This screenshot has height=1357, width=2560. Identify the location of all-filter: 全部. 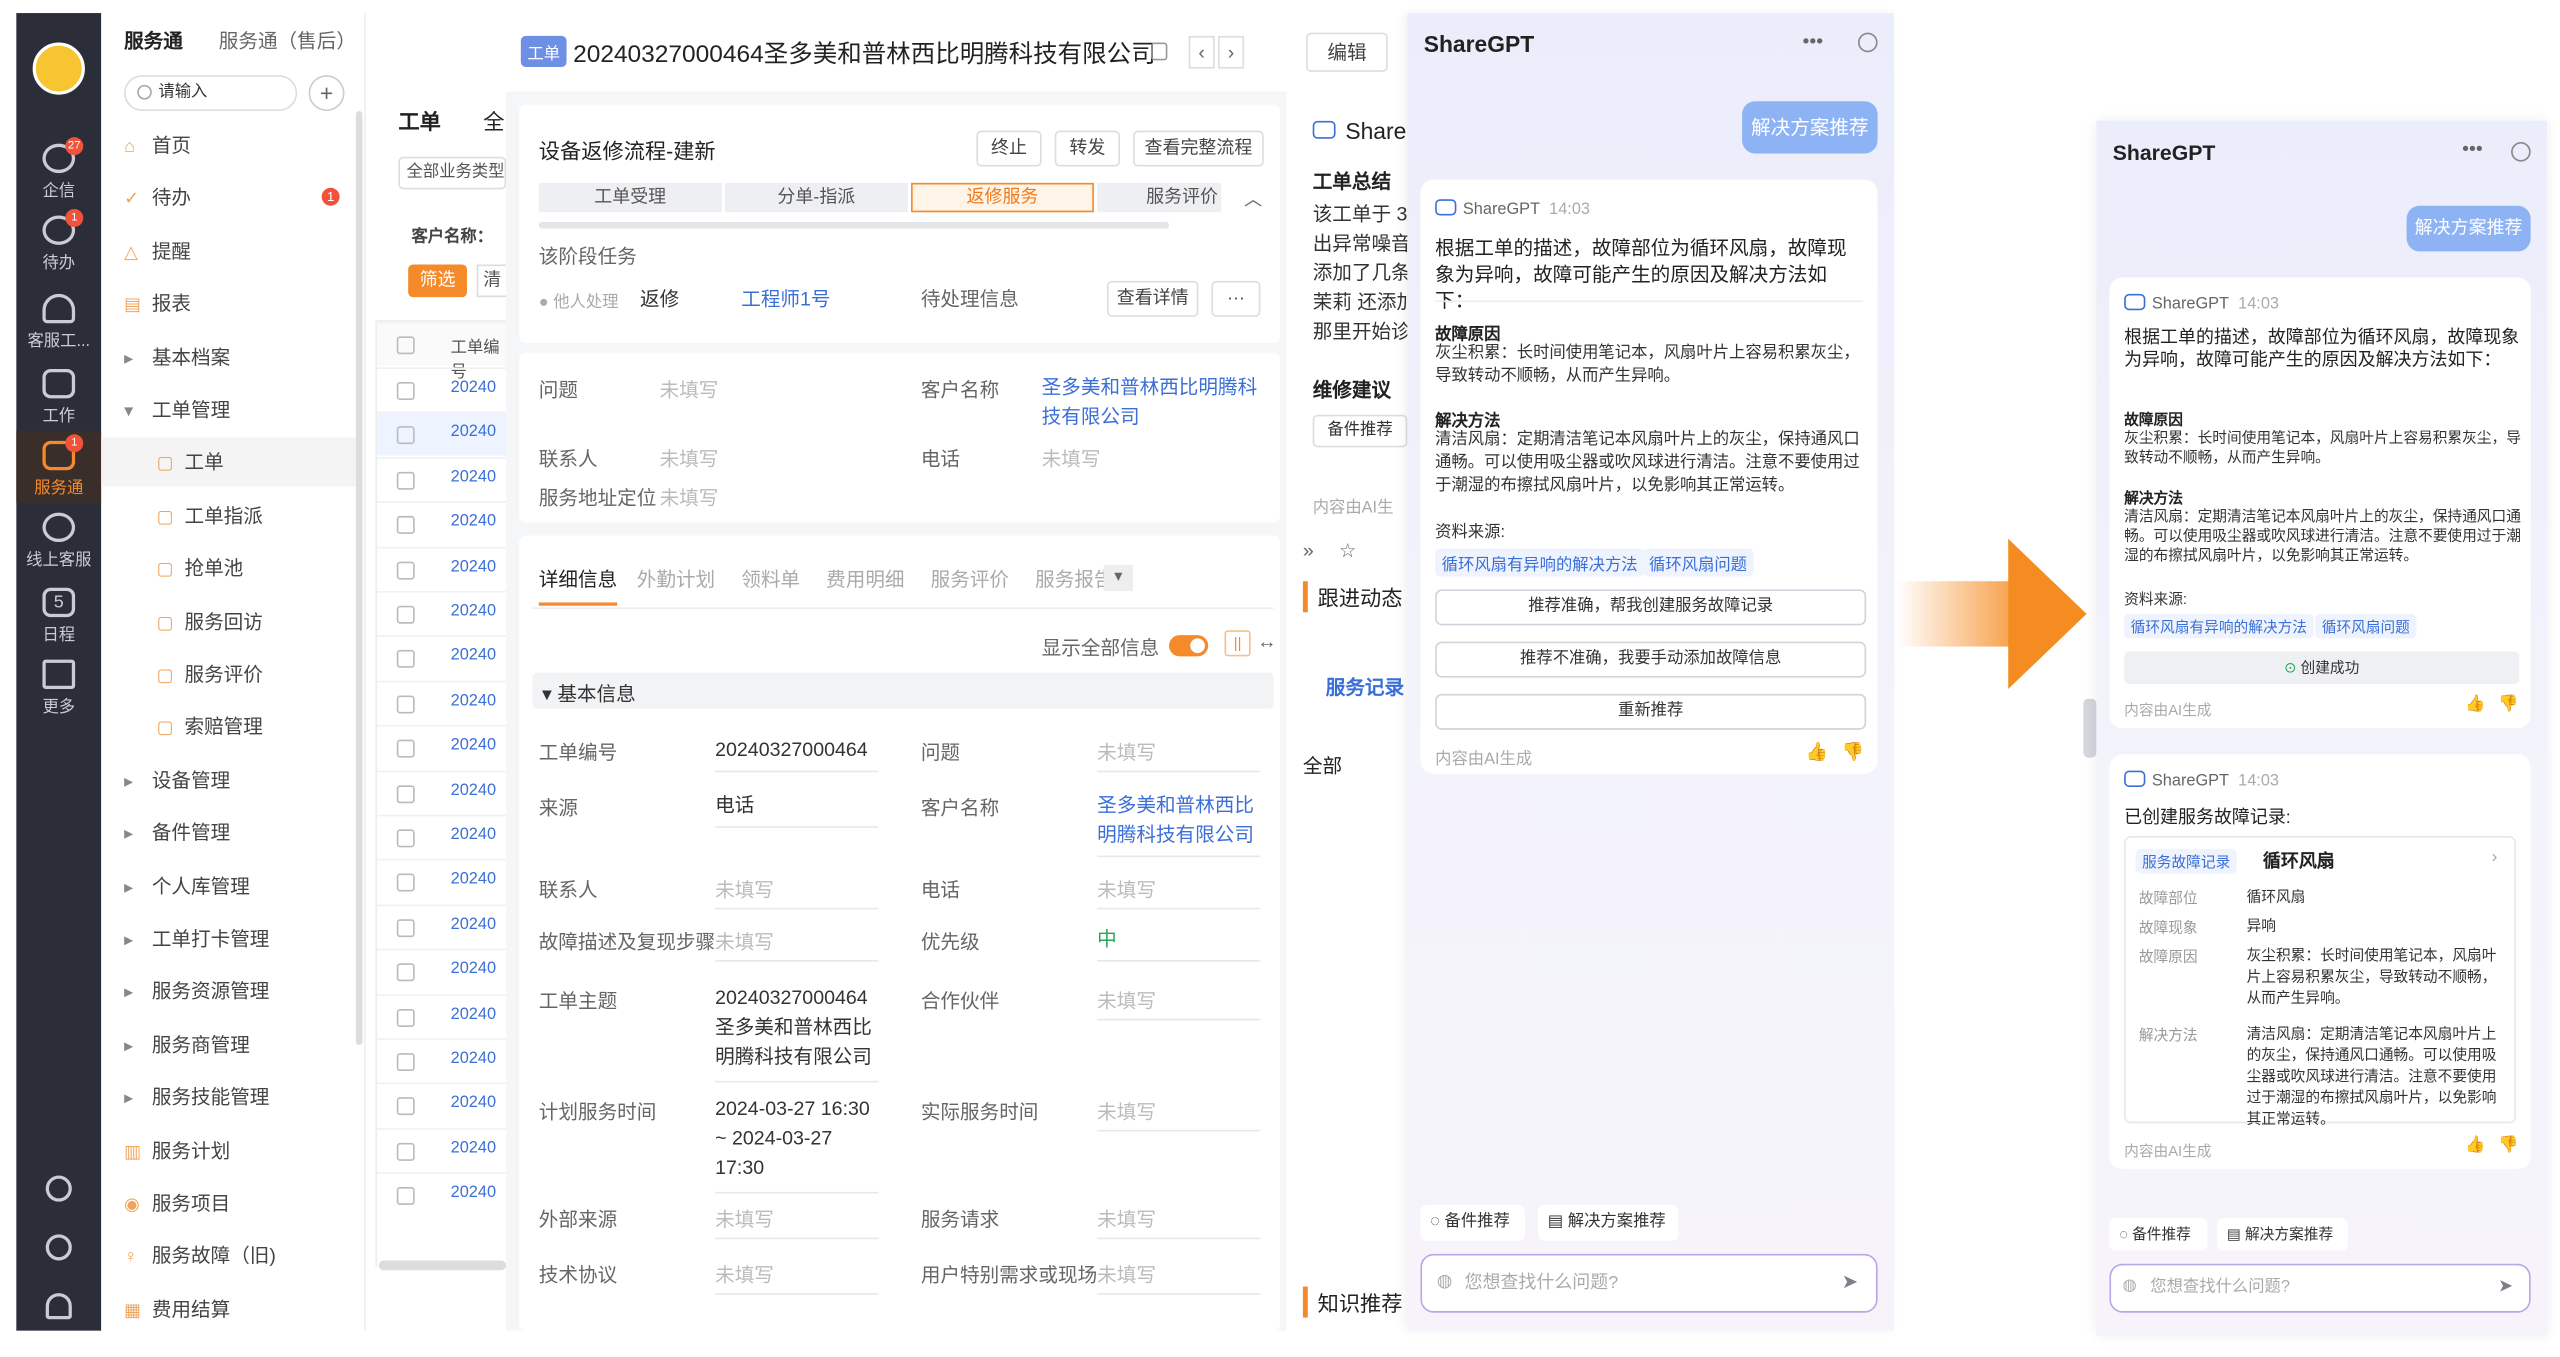
(1322, 765).